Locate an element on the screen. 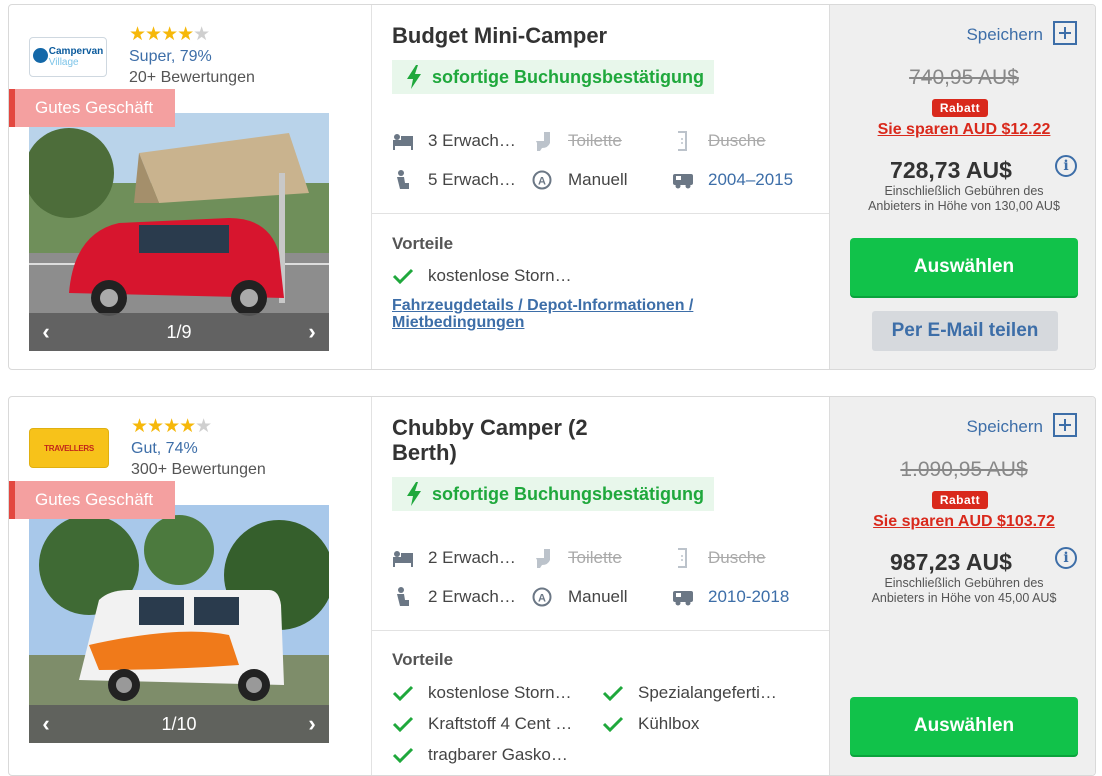  vehicle-title: Budget Mini-Camper is located at coordinates (499, 35).